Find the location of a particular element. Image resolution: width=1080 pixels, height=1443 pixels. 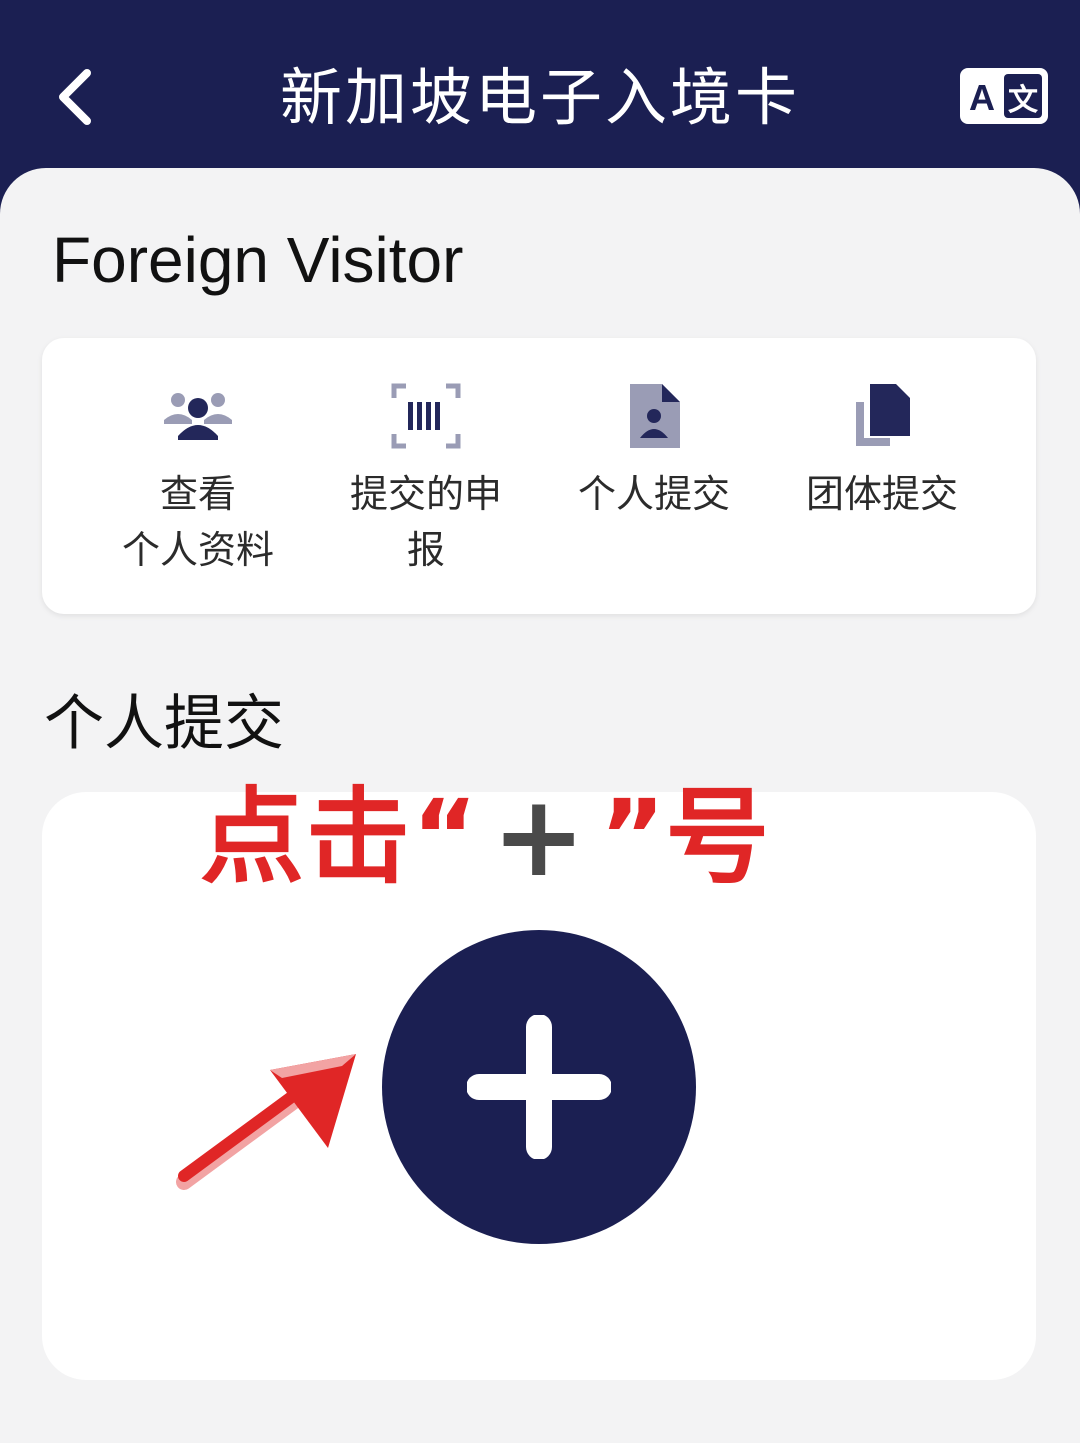

translate-icon-char: 文 is located at coordinates (1023, 100).